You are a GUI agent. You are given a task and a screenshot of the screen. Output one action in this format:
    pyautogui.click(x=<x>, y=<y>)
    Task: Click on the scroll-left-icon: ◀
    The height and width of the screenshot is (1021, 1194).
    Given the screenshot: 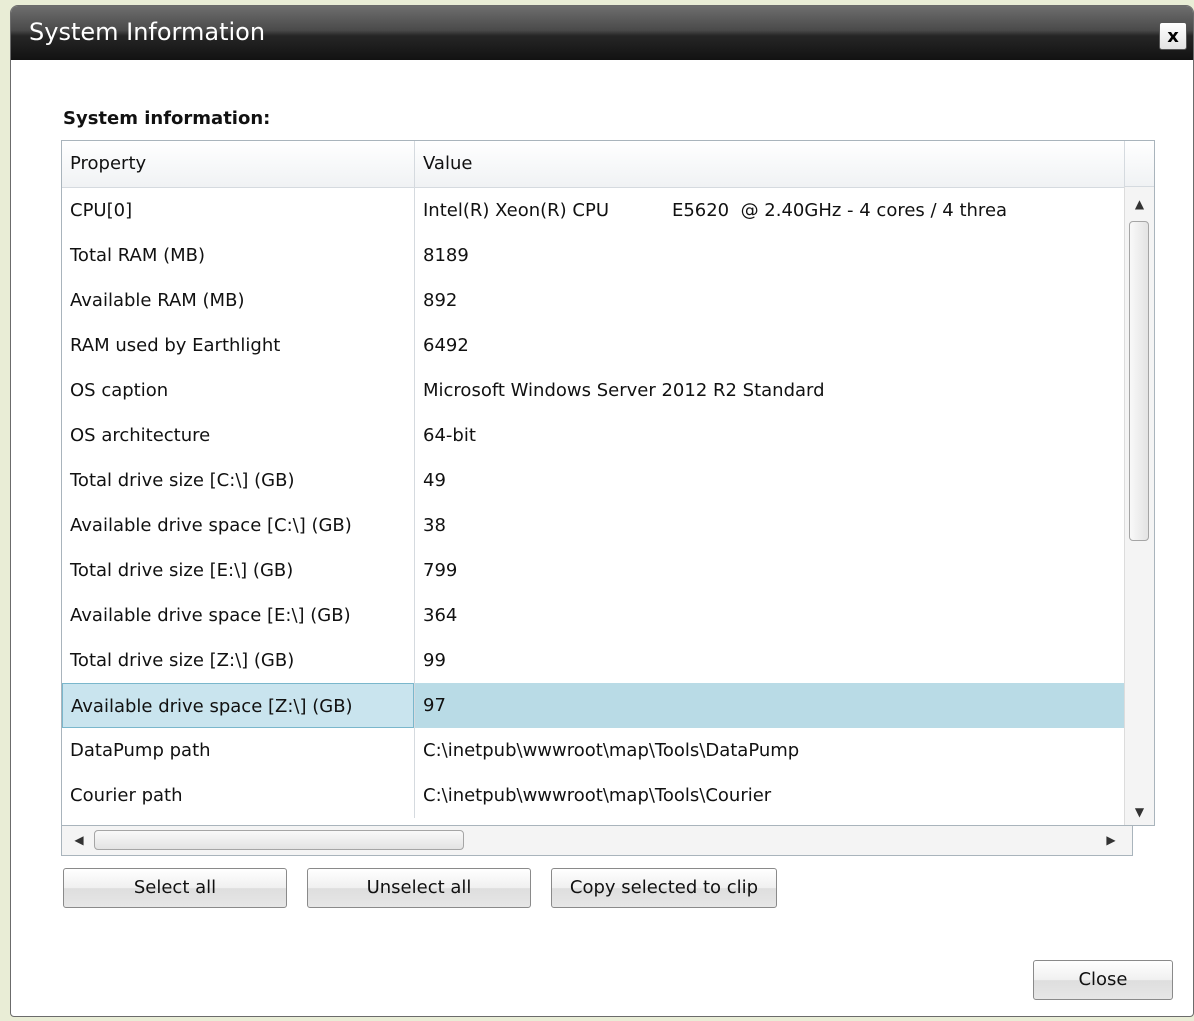 What is the action you would take?
    pyautogui.click(x=79, y=840)
    